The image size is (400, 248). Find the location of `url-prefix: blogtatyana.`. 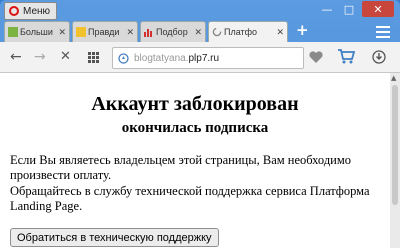

url-prefix: blogtatyana. is located at coordinates (161, 58).